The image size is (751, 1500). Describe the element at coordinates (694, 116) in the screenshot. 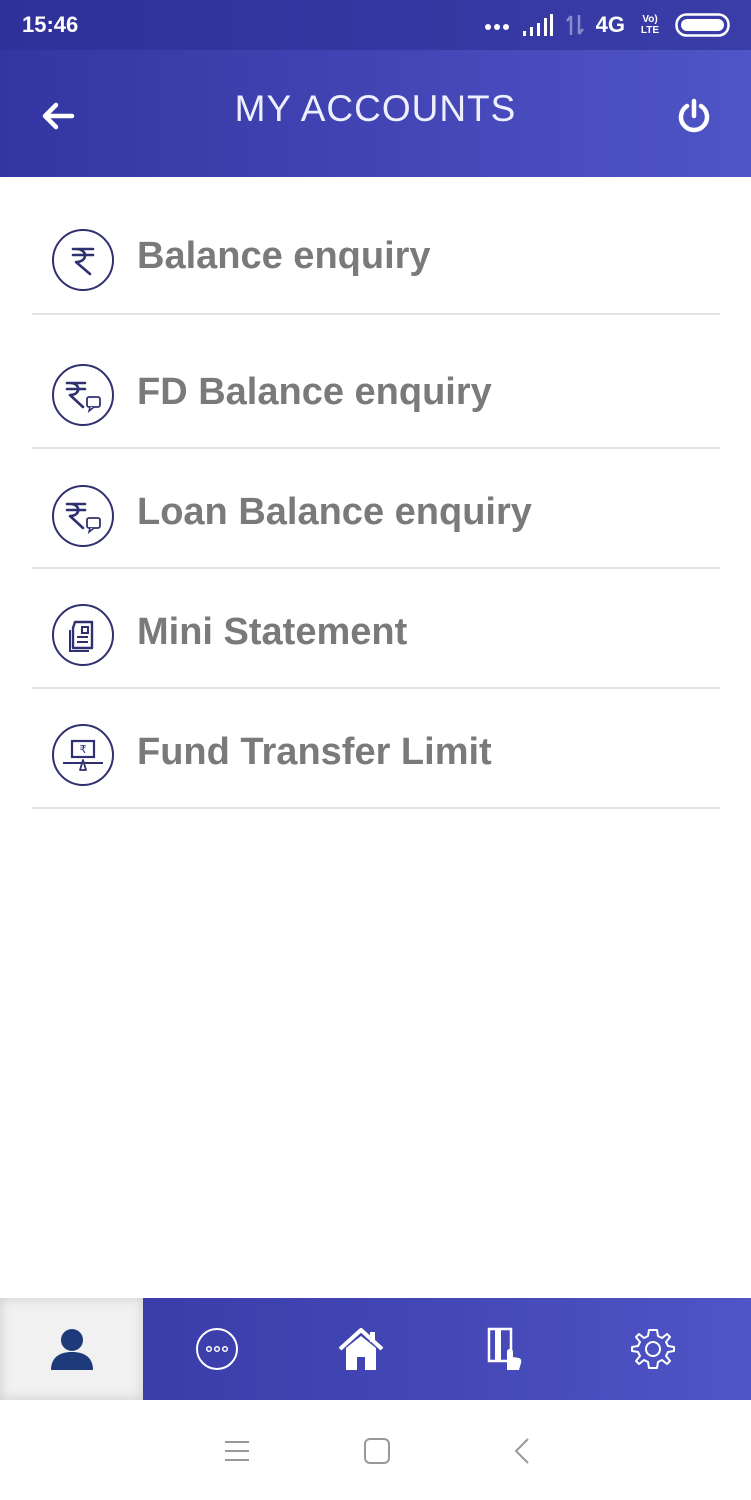

I see `power-icon` at that location.